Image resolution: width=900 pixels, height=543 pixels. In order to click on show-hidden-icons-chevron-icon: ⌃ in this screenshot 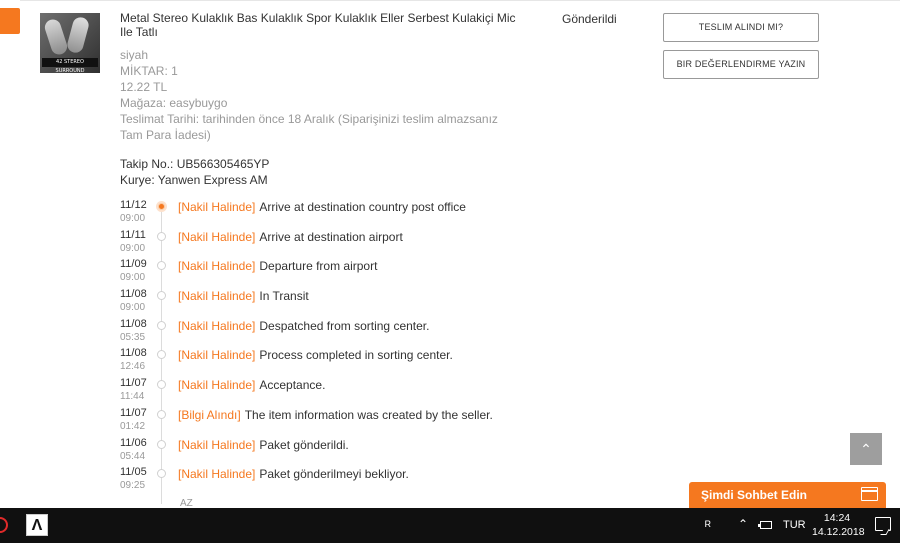, I will do `click(743, 524)`.